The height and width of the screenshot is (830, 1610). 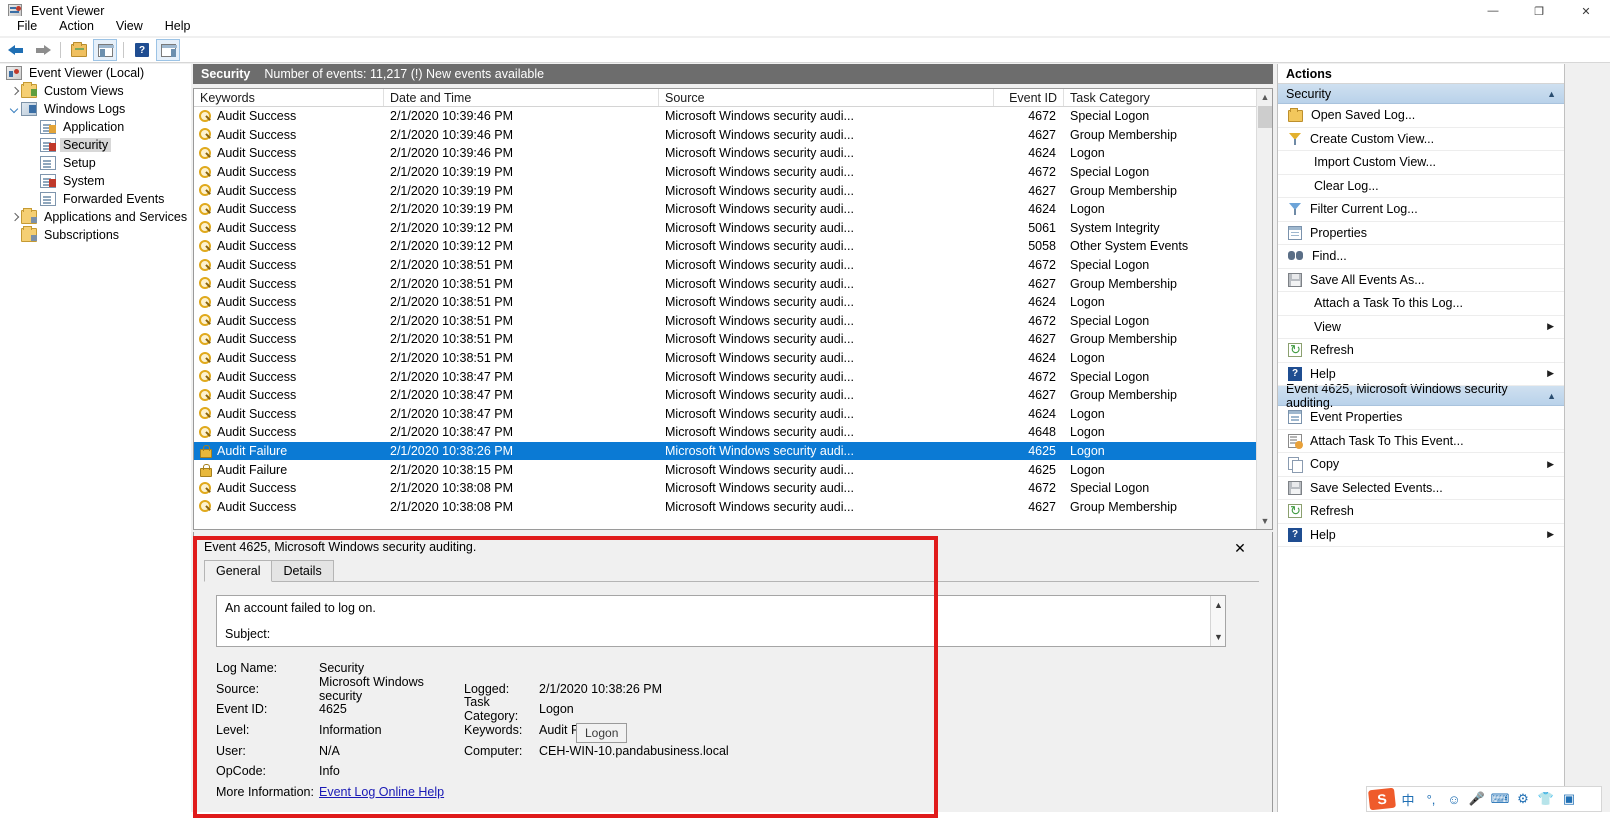 What do you see at coordinates (1477, 799) in the screenshot?
I see `ime-voice-input-icon: 🎤` at bounding box center [1477, 799].